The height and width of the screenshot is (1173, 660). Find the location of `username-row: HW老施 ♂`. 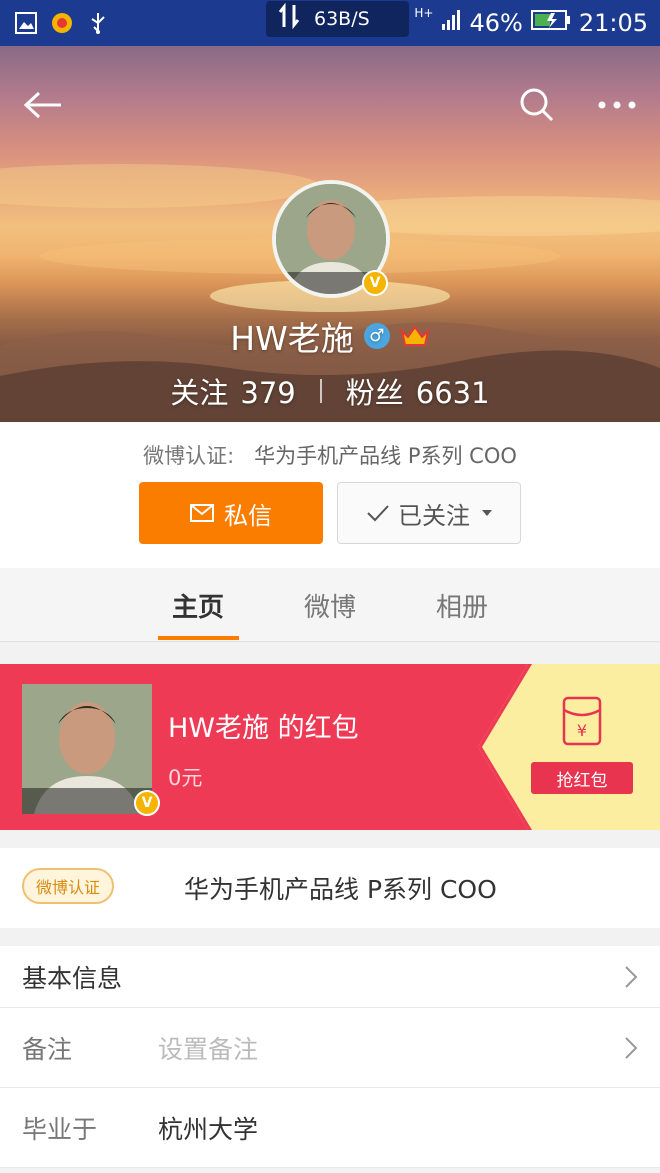

username-row: HW老施 ♂ is located at coordinates (330, 336).